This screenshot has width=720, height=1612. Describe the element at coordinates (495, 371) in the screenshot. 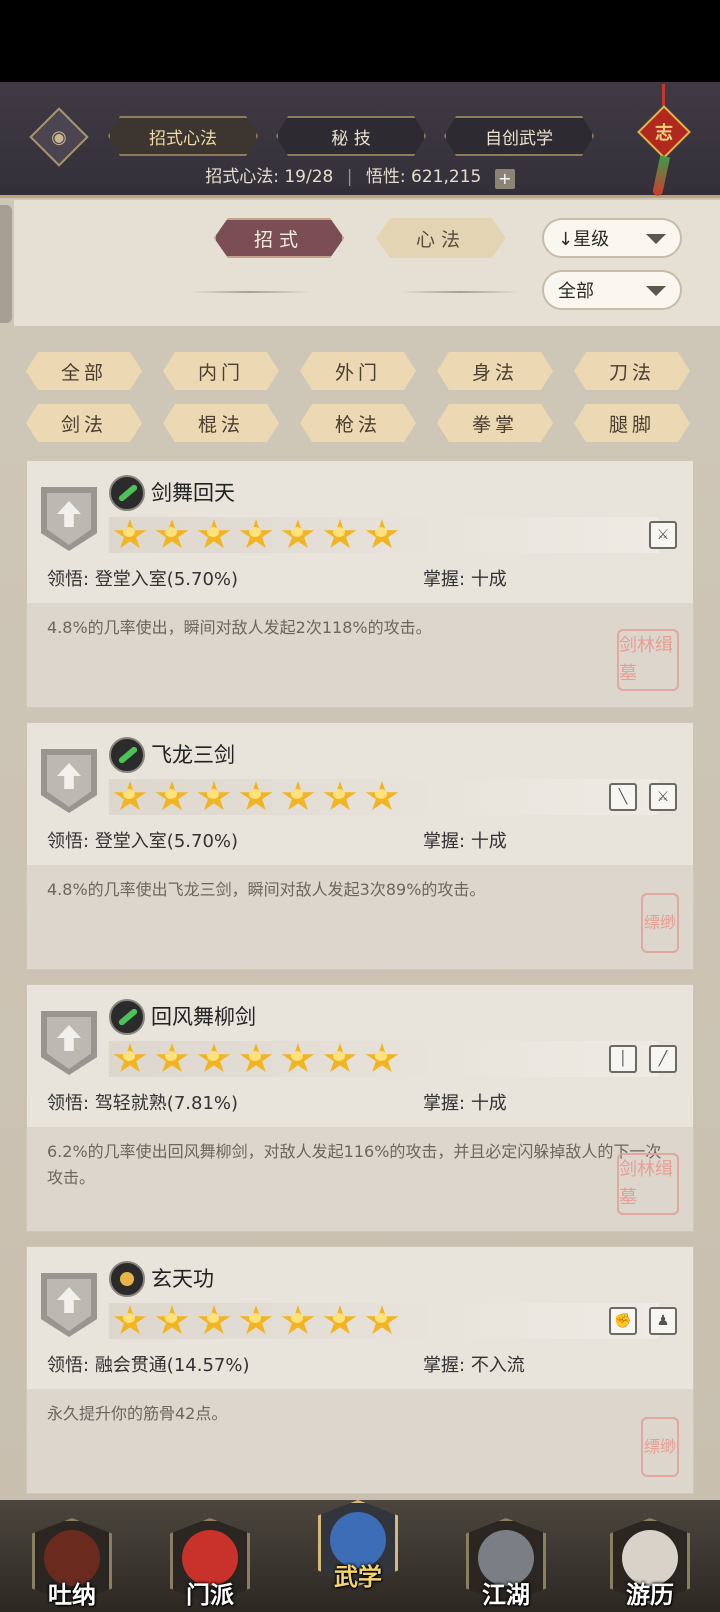

I see `filter-shenfa: 身法` at that location.